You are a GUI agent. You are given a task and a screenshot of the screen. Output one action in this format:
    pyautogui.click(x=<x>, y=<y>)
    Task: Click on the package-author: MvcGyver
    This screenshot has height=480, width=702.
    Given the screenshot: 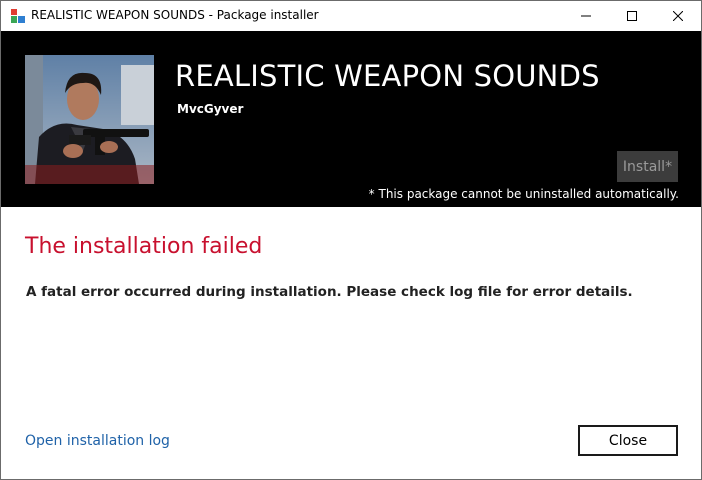 What is the action you would take?
    pyautogui.click(x=210, y=109)
    